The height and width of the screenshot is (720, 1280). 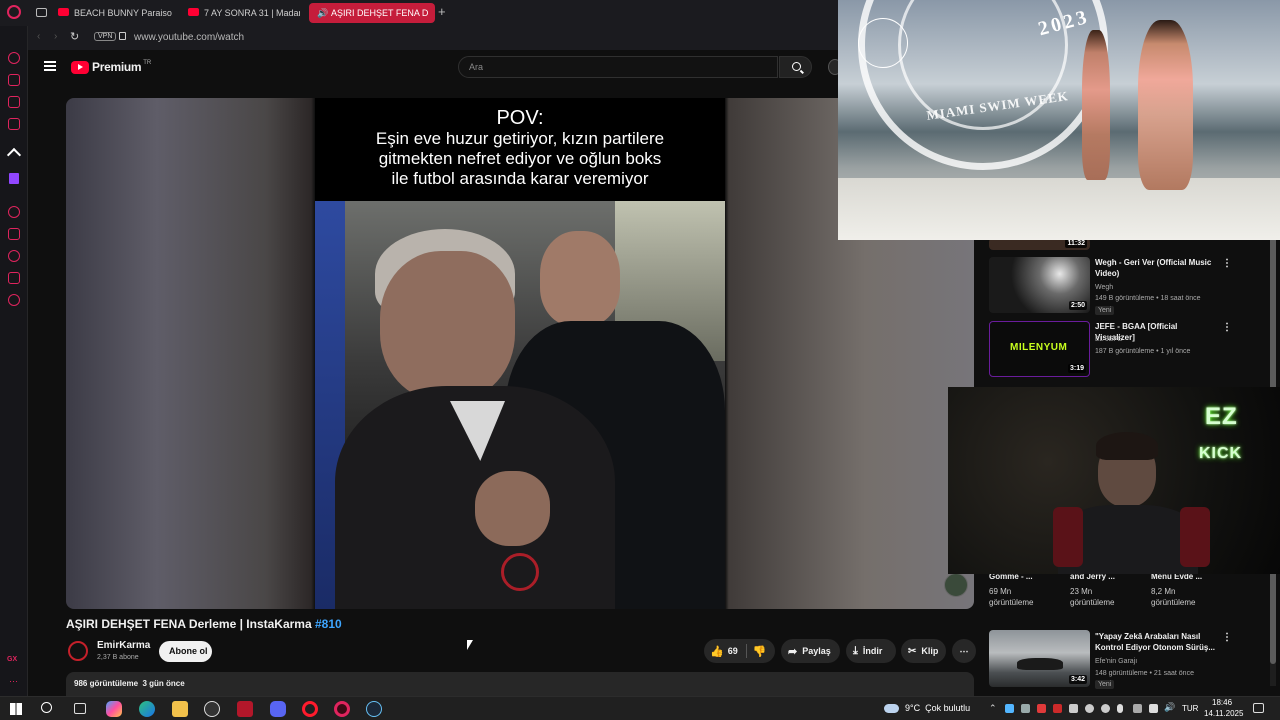 I want to click on like-button: 👍 69, so click(x=721, y=651).